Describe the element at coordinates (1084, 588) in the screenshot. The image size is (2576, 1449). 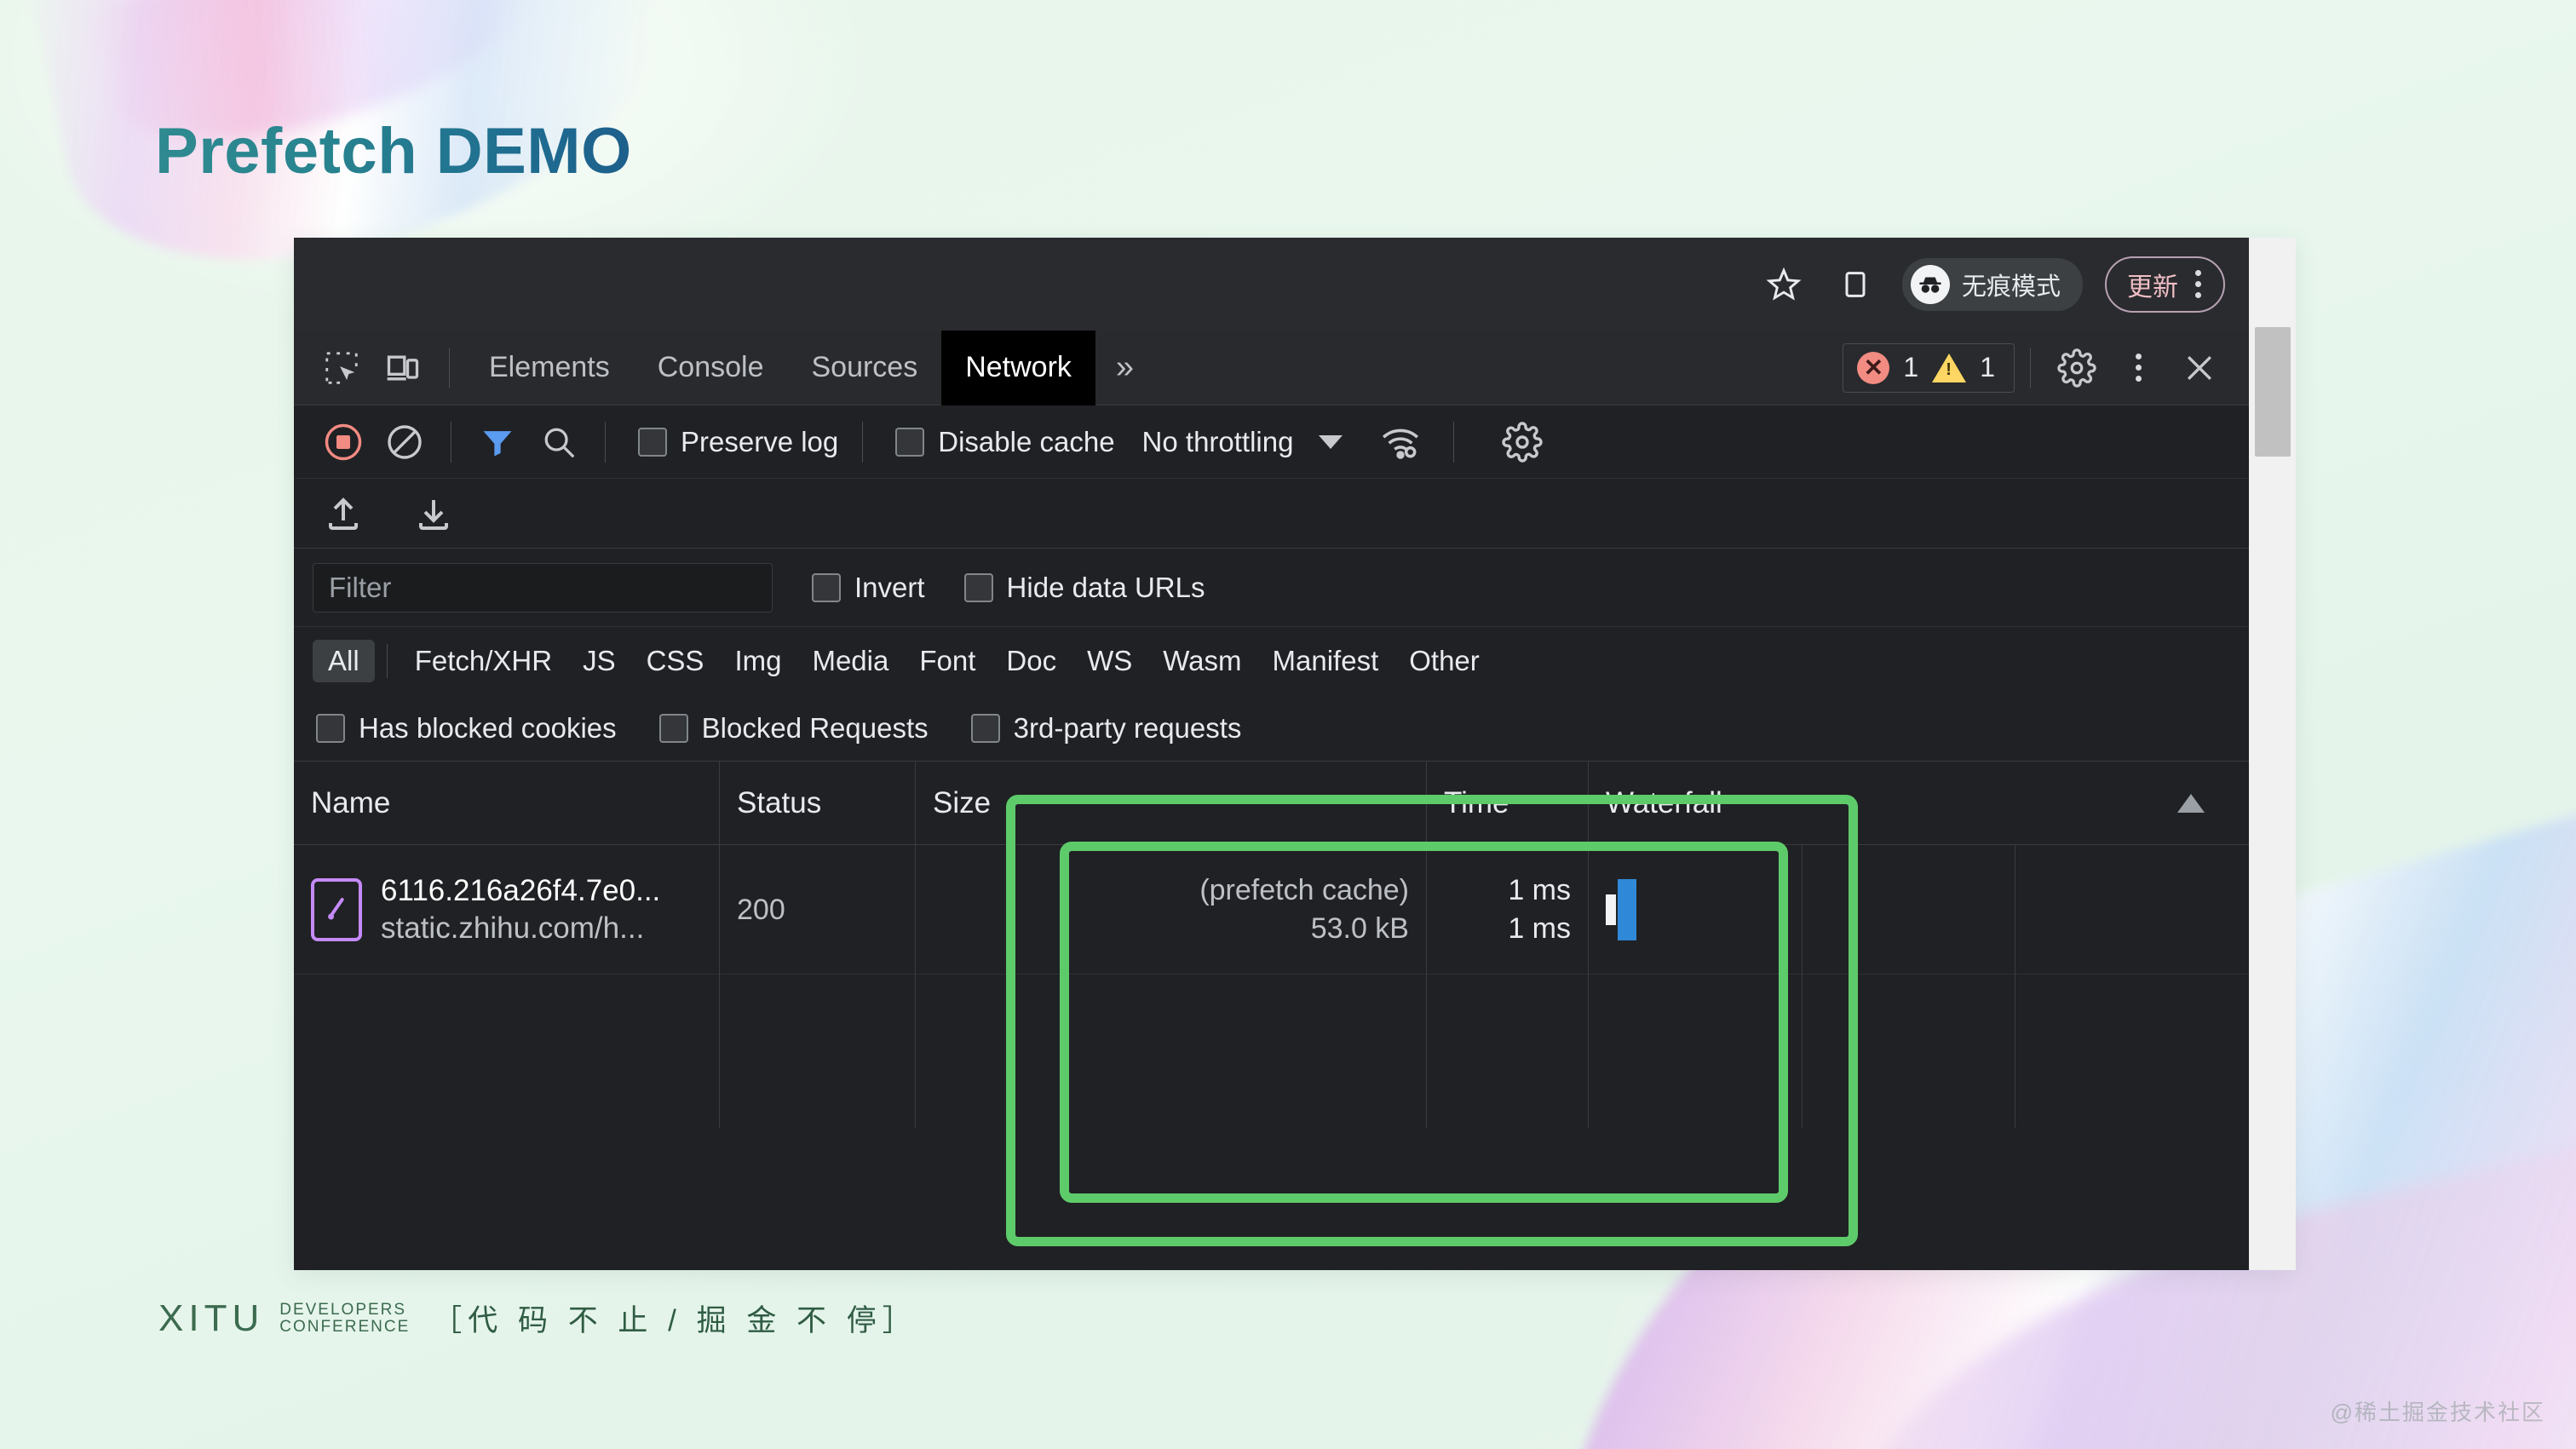
I see `hide-data-urls-checkbox: Hide data URLs` at that location.